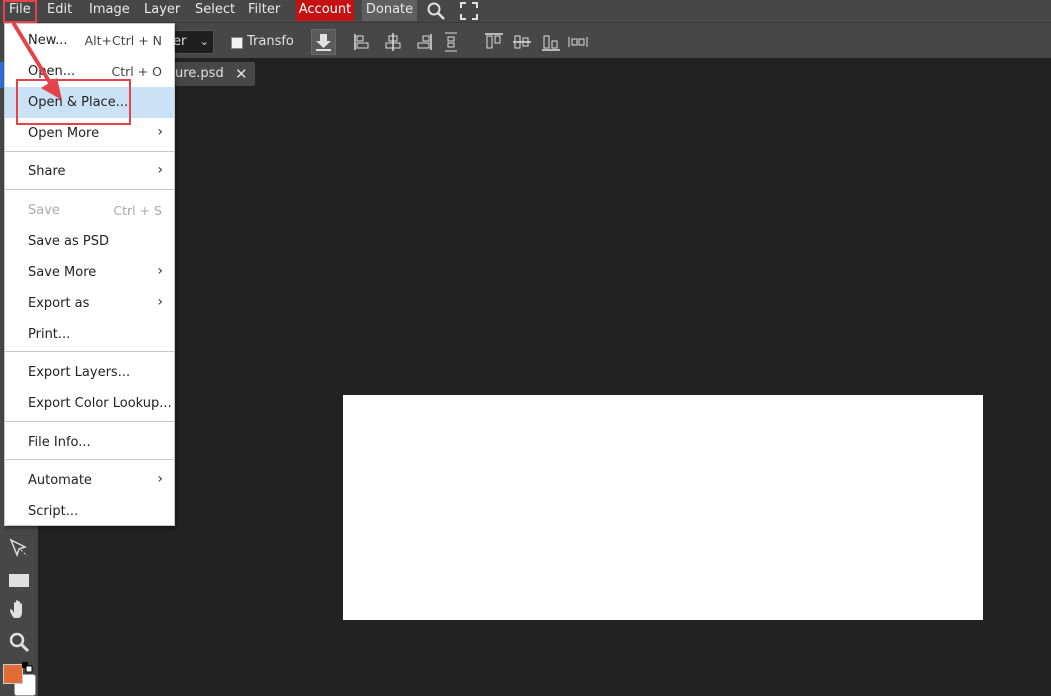 The image size is (1051, 696). What do you see at coordinates (89, 171) in the screenshot?
I see `menu-item-share: Share ›` at bounding box center [89, 171].